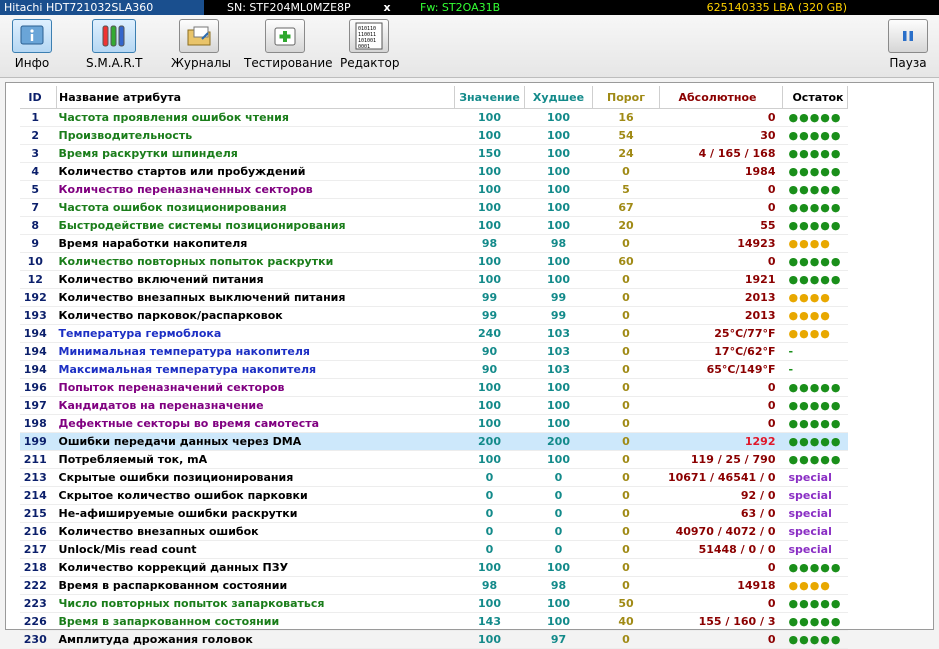 This screenshot has width=939, height=649. I want to click on attr-name: Скрытые ошибки позиционирования, so click(255, 477).